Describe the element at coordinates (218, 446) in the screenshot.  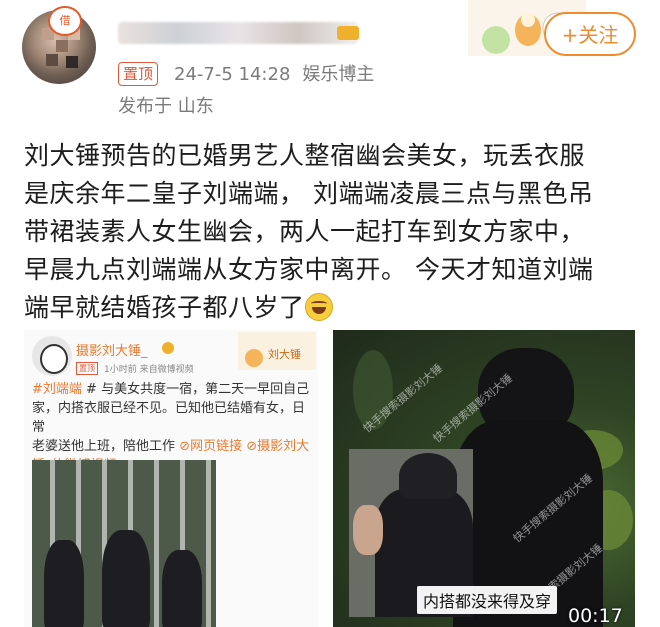
I see `web-link: 网页链接` at that location.